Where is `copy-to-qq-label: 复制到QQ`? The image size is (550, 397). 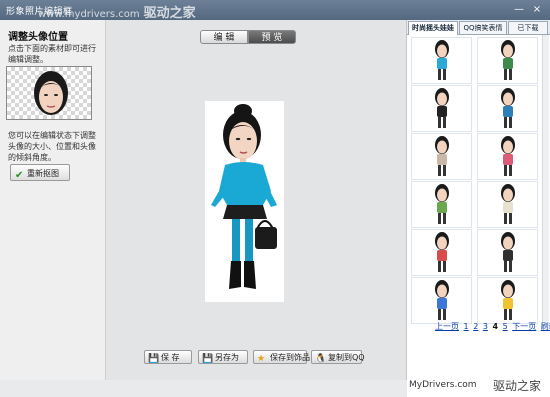 copy-to-qq-label: 复制到QQ is located at coordinates (346, 357).